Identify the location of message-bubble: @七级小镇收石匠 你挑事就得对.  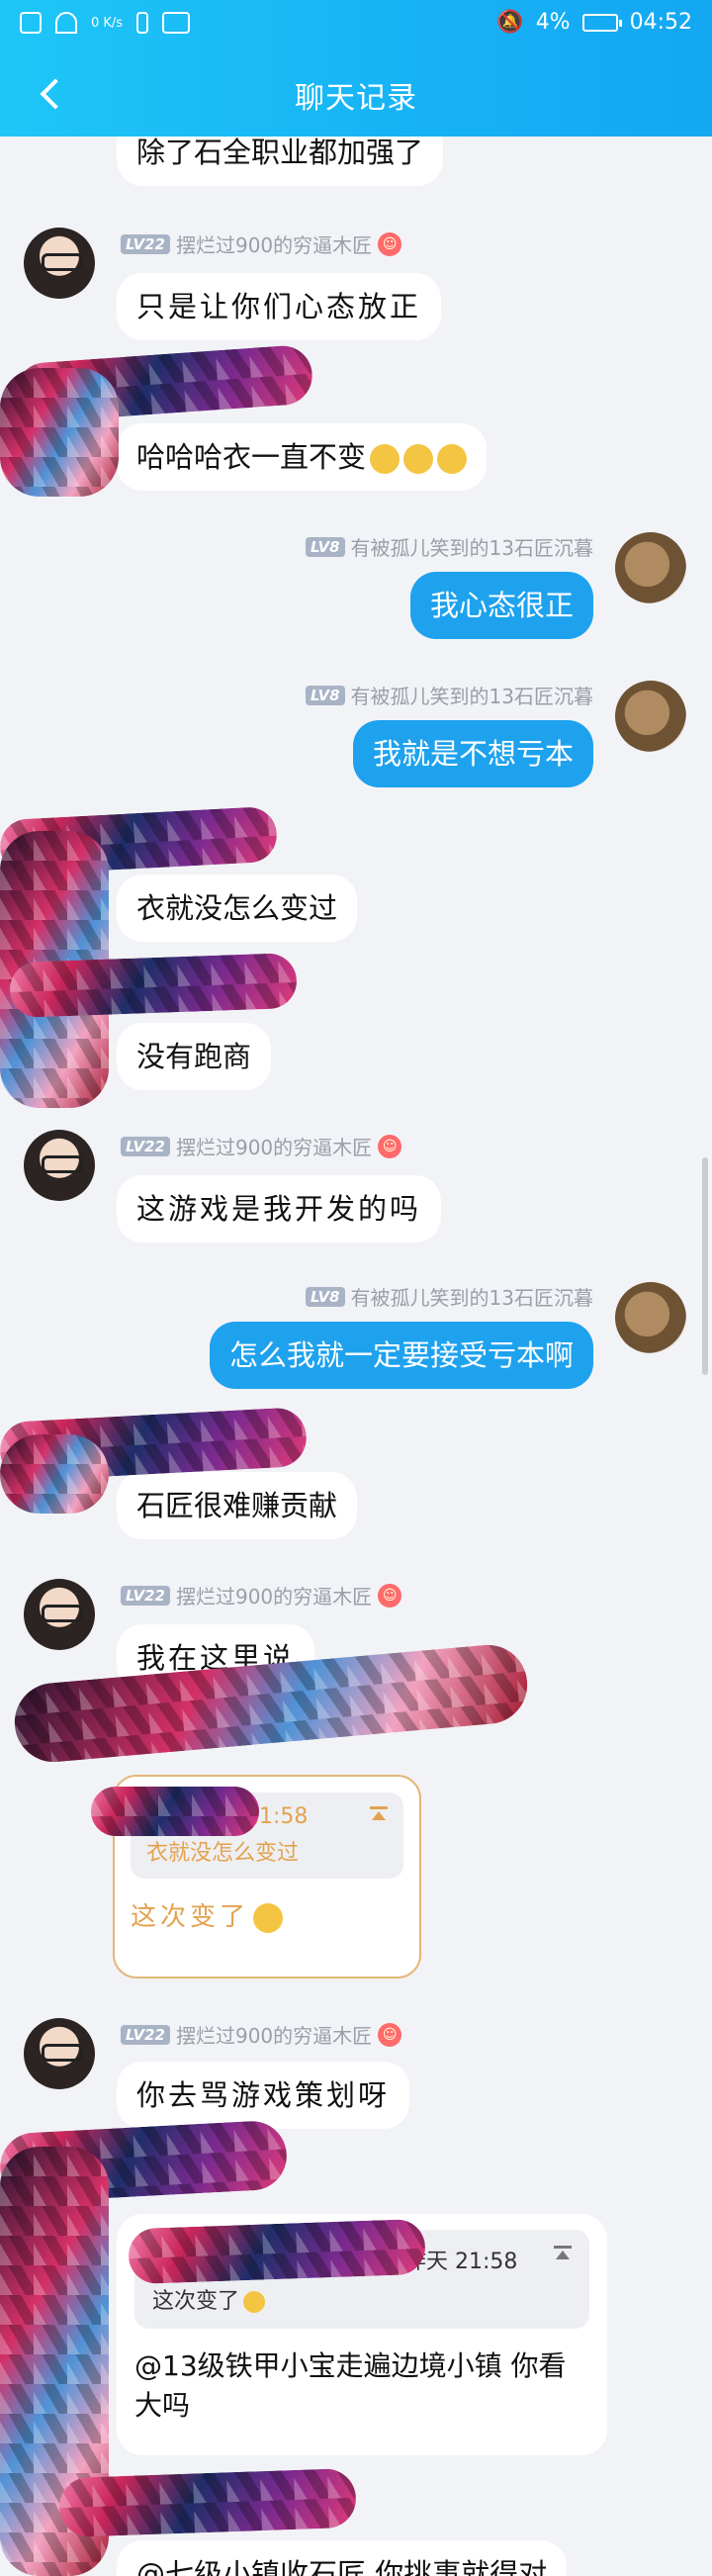
(343, 2558).